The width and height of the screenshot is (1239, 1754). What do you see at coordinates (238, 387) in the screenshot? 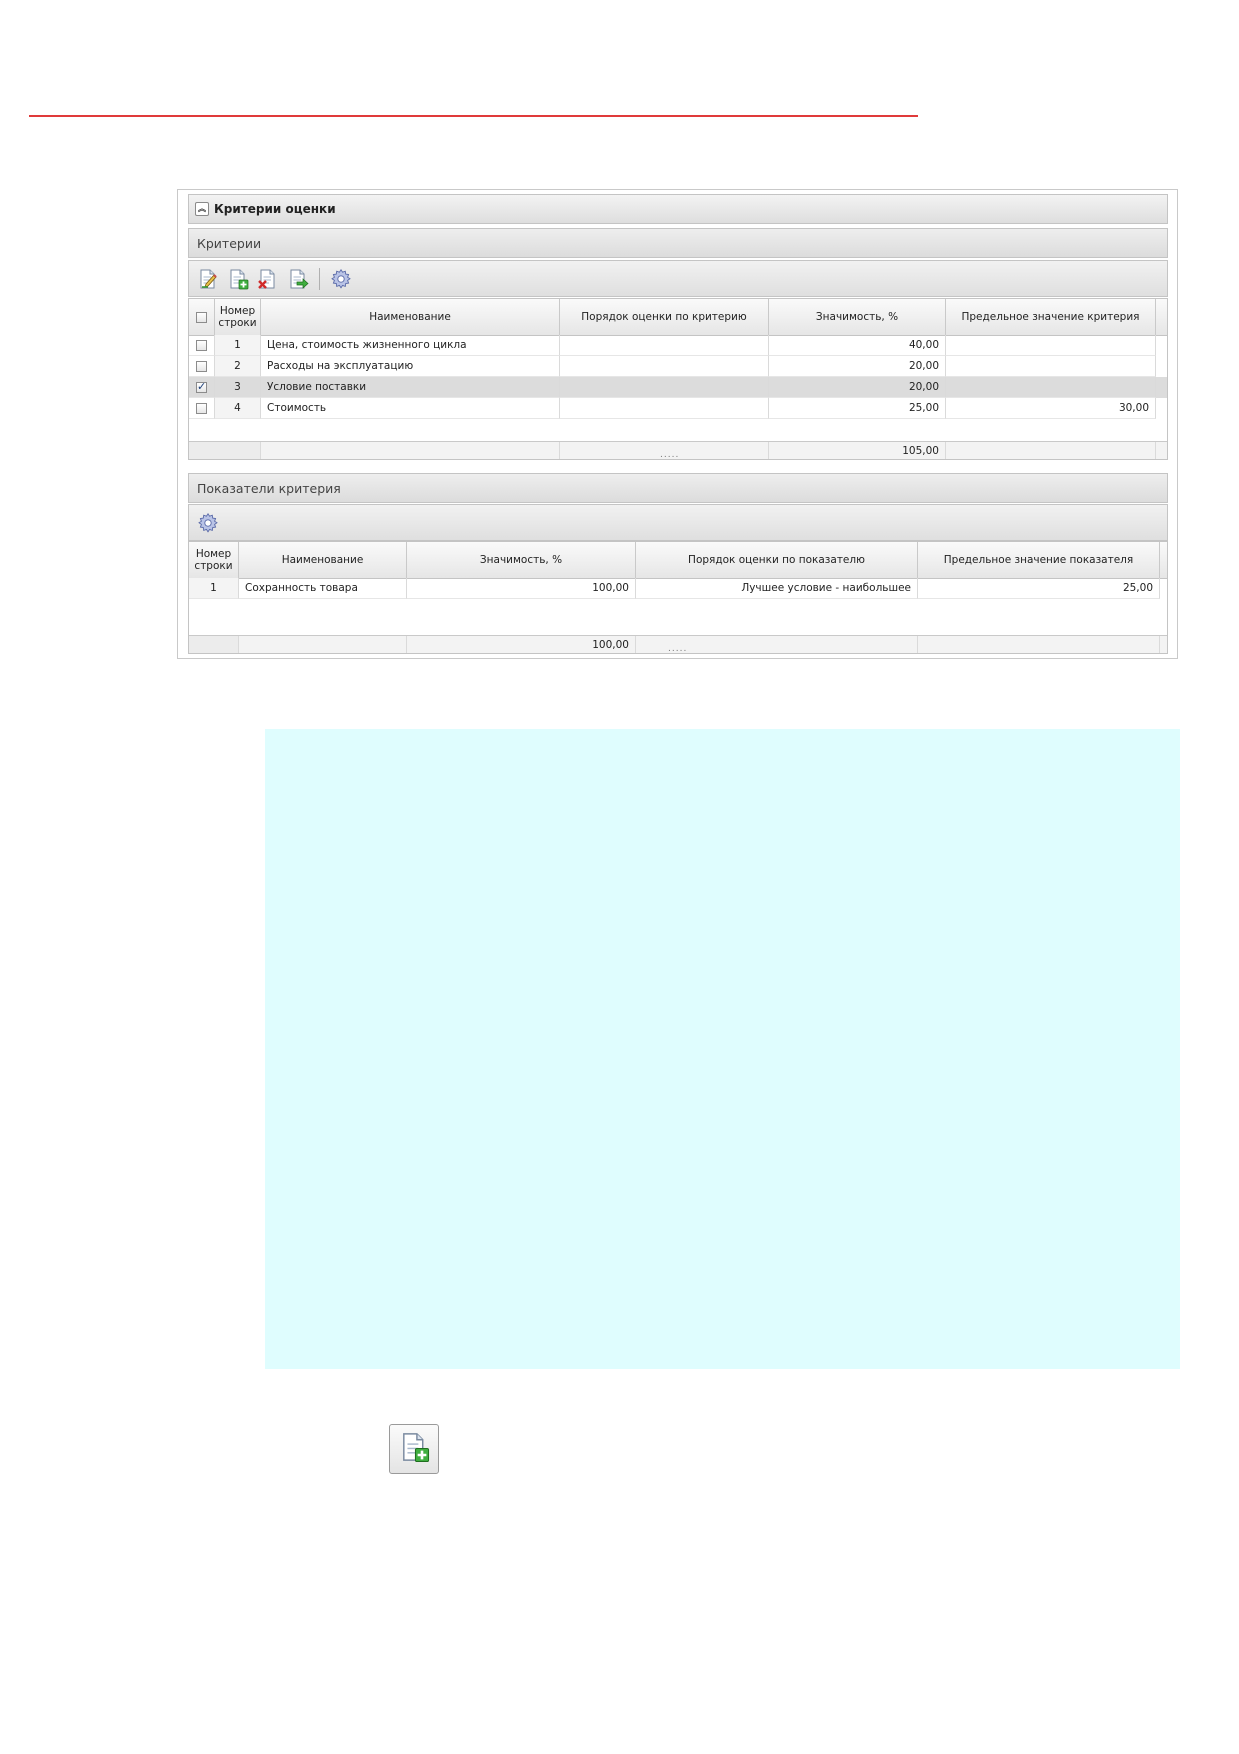
I see `row-number: 3` at bounding box center [238, 387].